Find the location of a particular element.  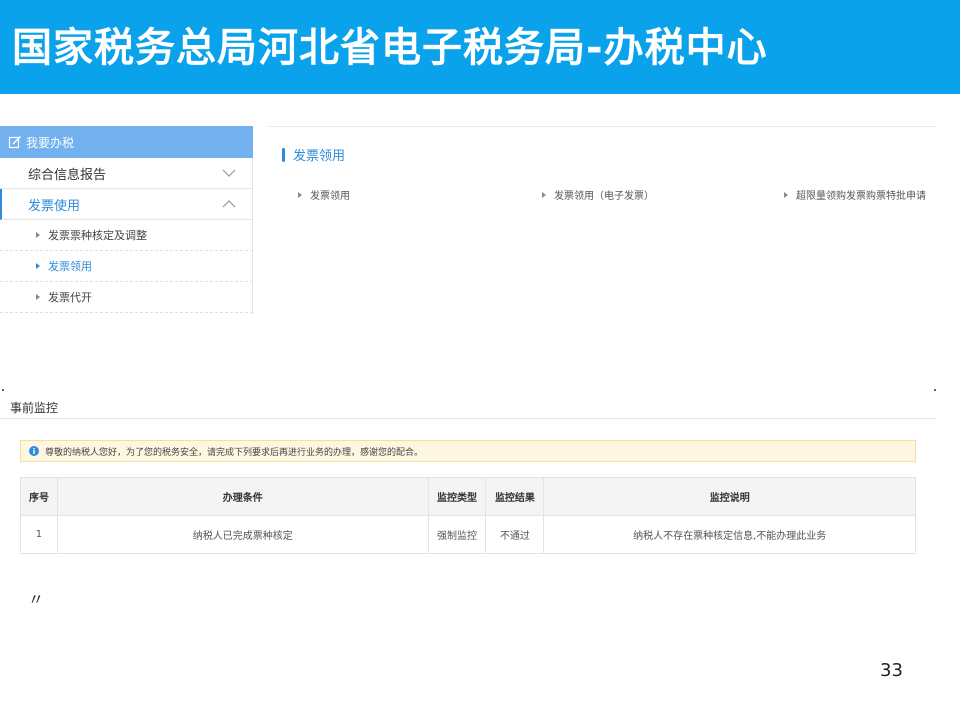

title-banner: 国家税务总局河北省电子税务局-办税中心 is located at coordinates (480, 47).